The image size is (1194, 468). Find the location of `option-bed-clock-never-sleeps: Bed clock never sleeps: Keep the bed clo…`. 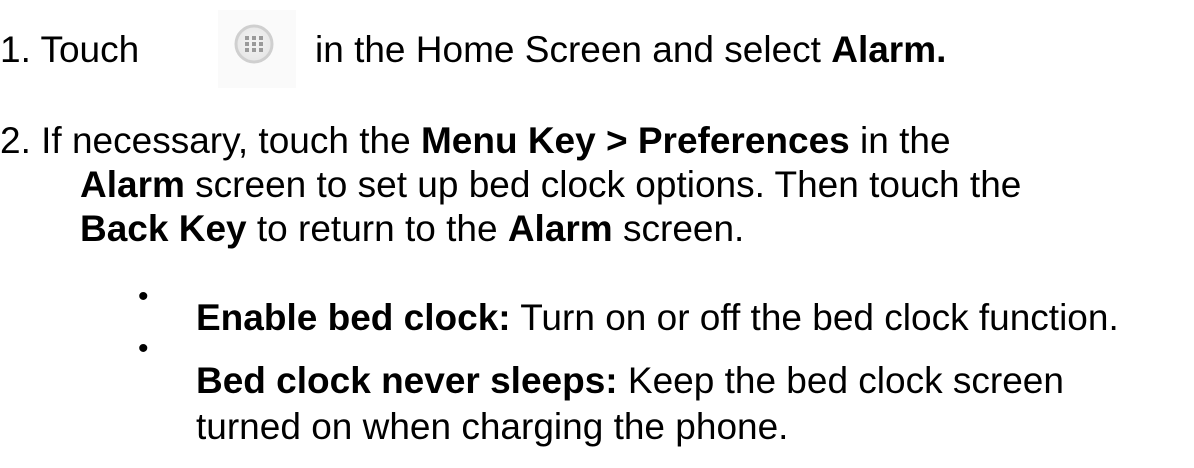

option-bed-clock-never-sleeps: Bed clock never sleeps: Keep the bed clo… is located at coordinates (630, 380).